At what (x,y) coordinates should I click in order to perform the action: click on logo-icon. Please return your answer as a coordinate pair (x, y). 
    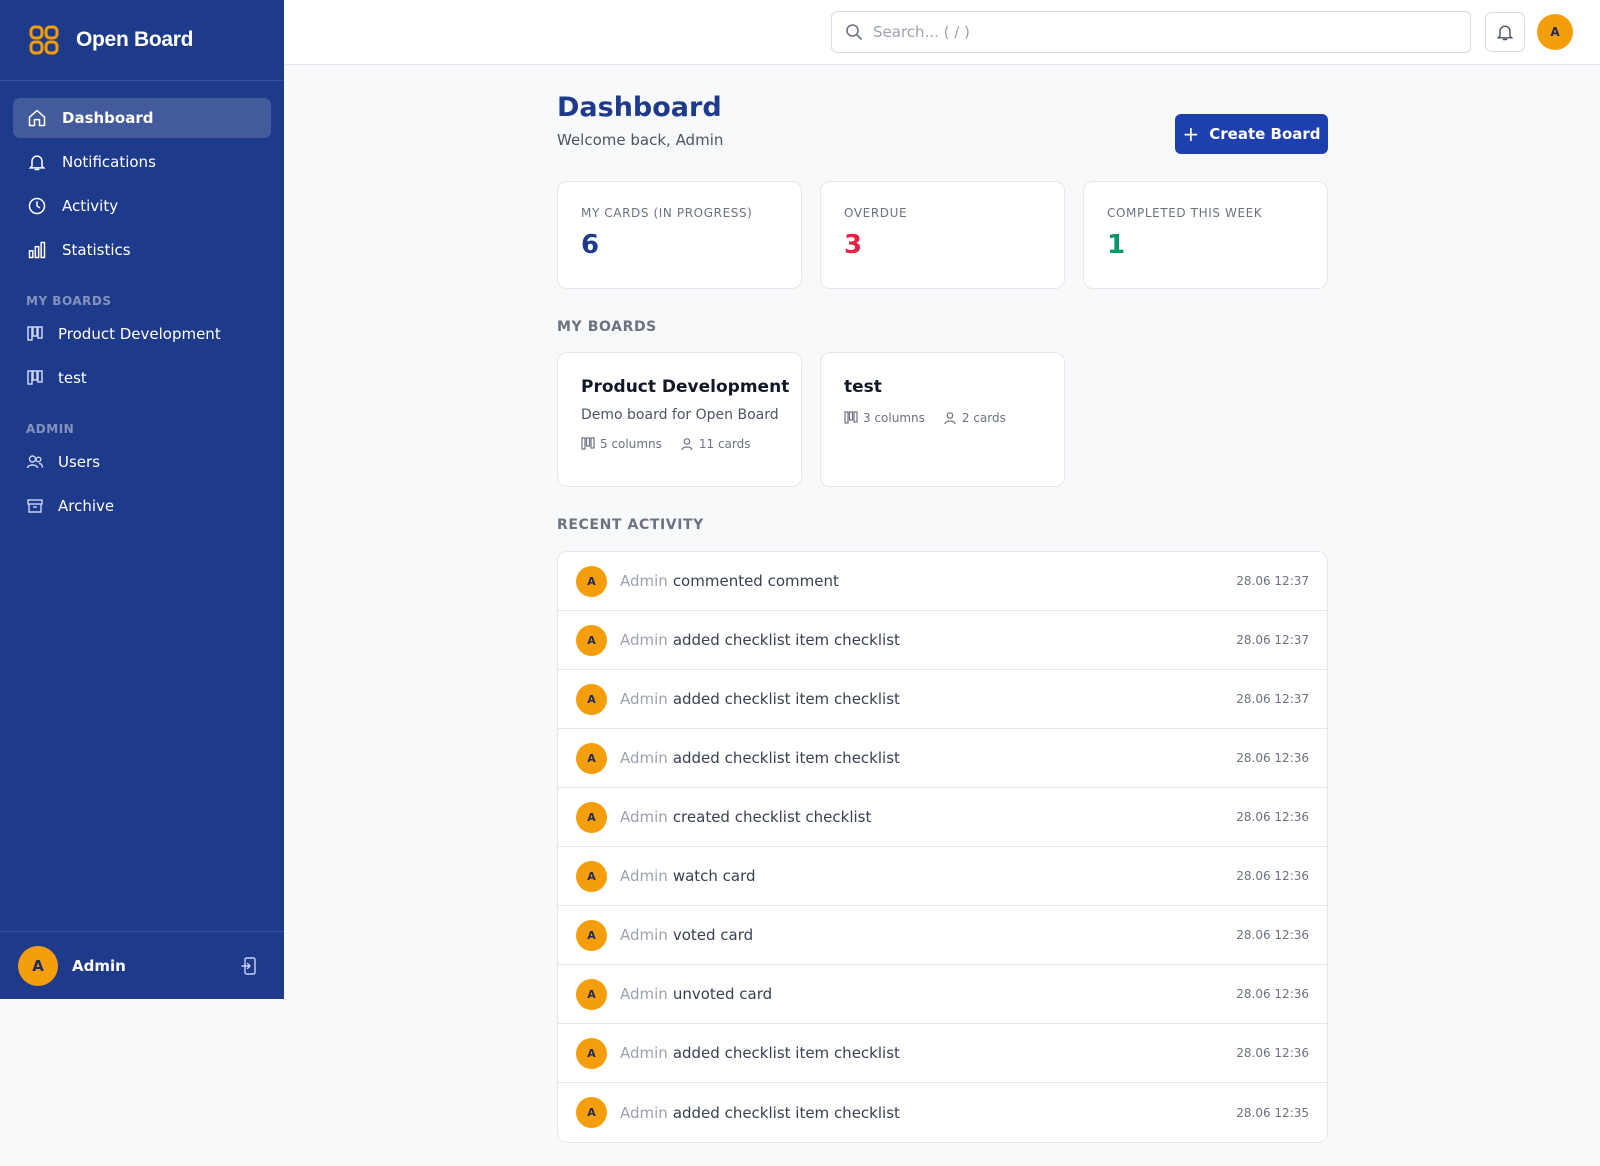
    Looking at the image, I should click on (44, 40).